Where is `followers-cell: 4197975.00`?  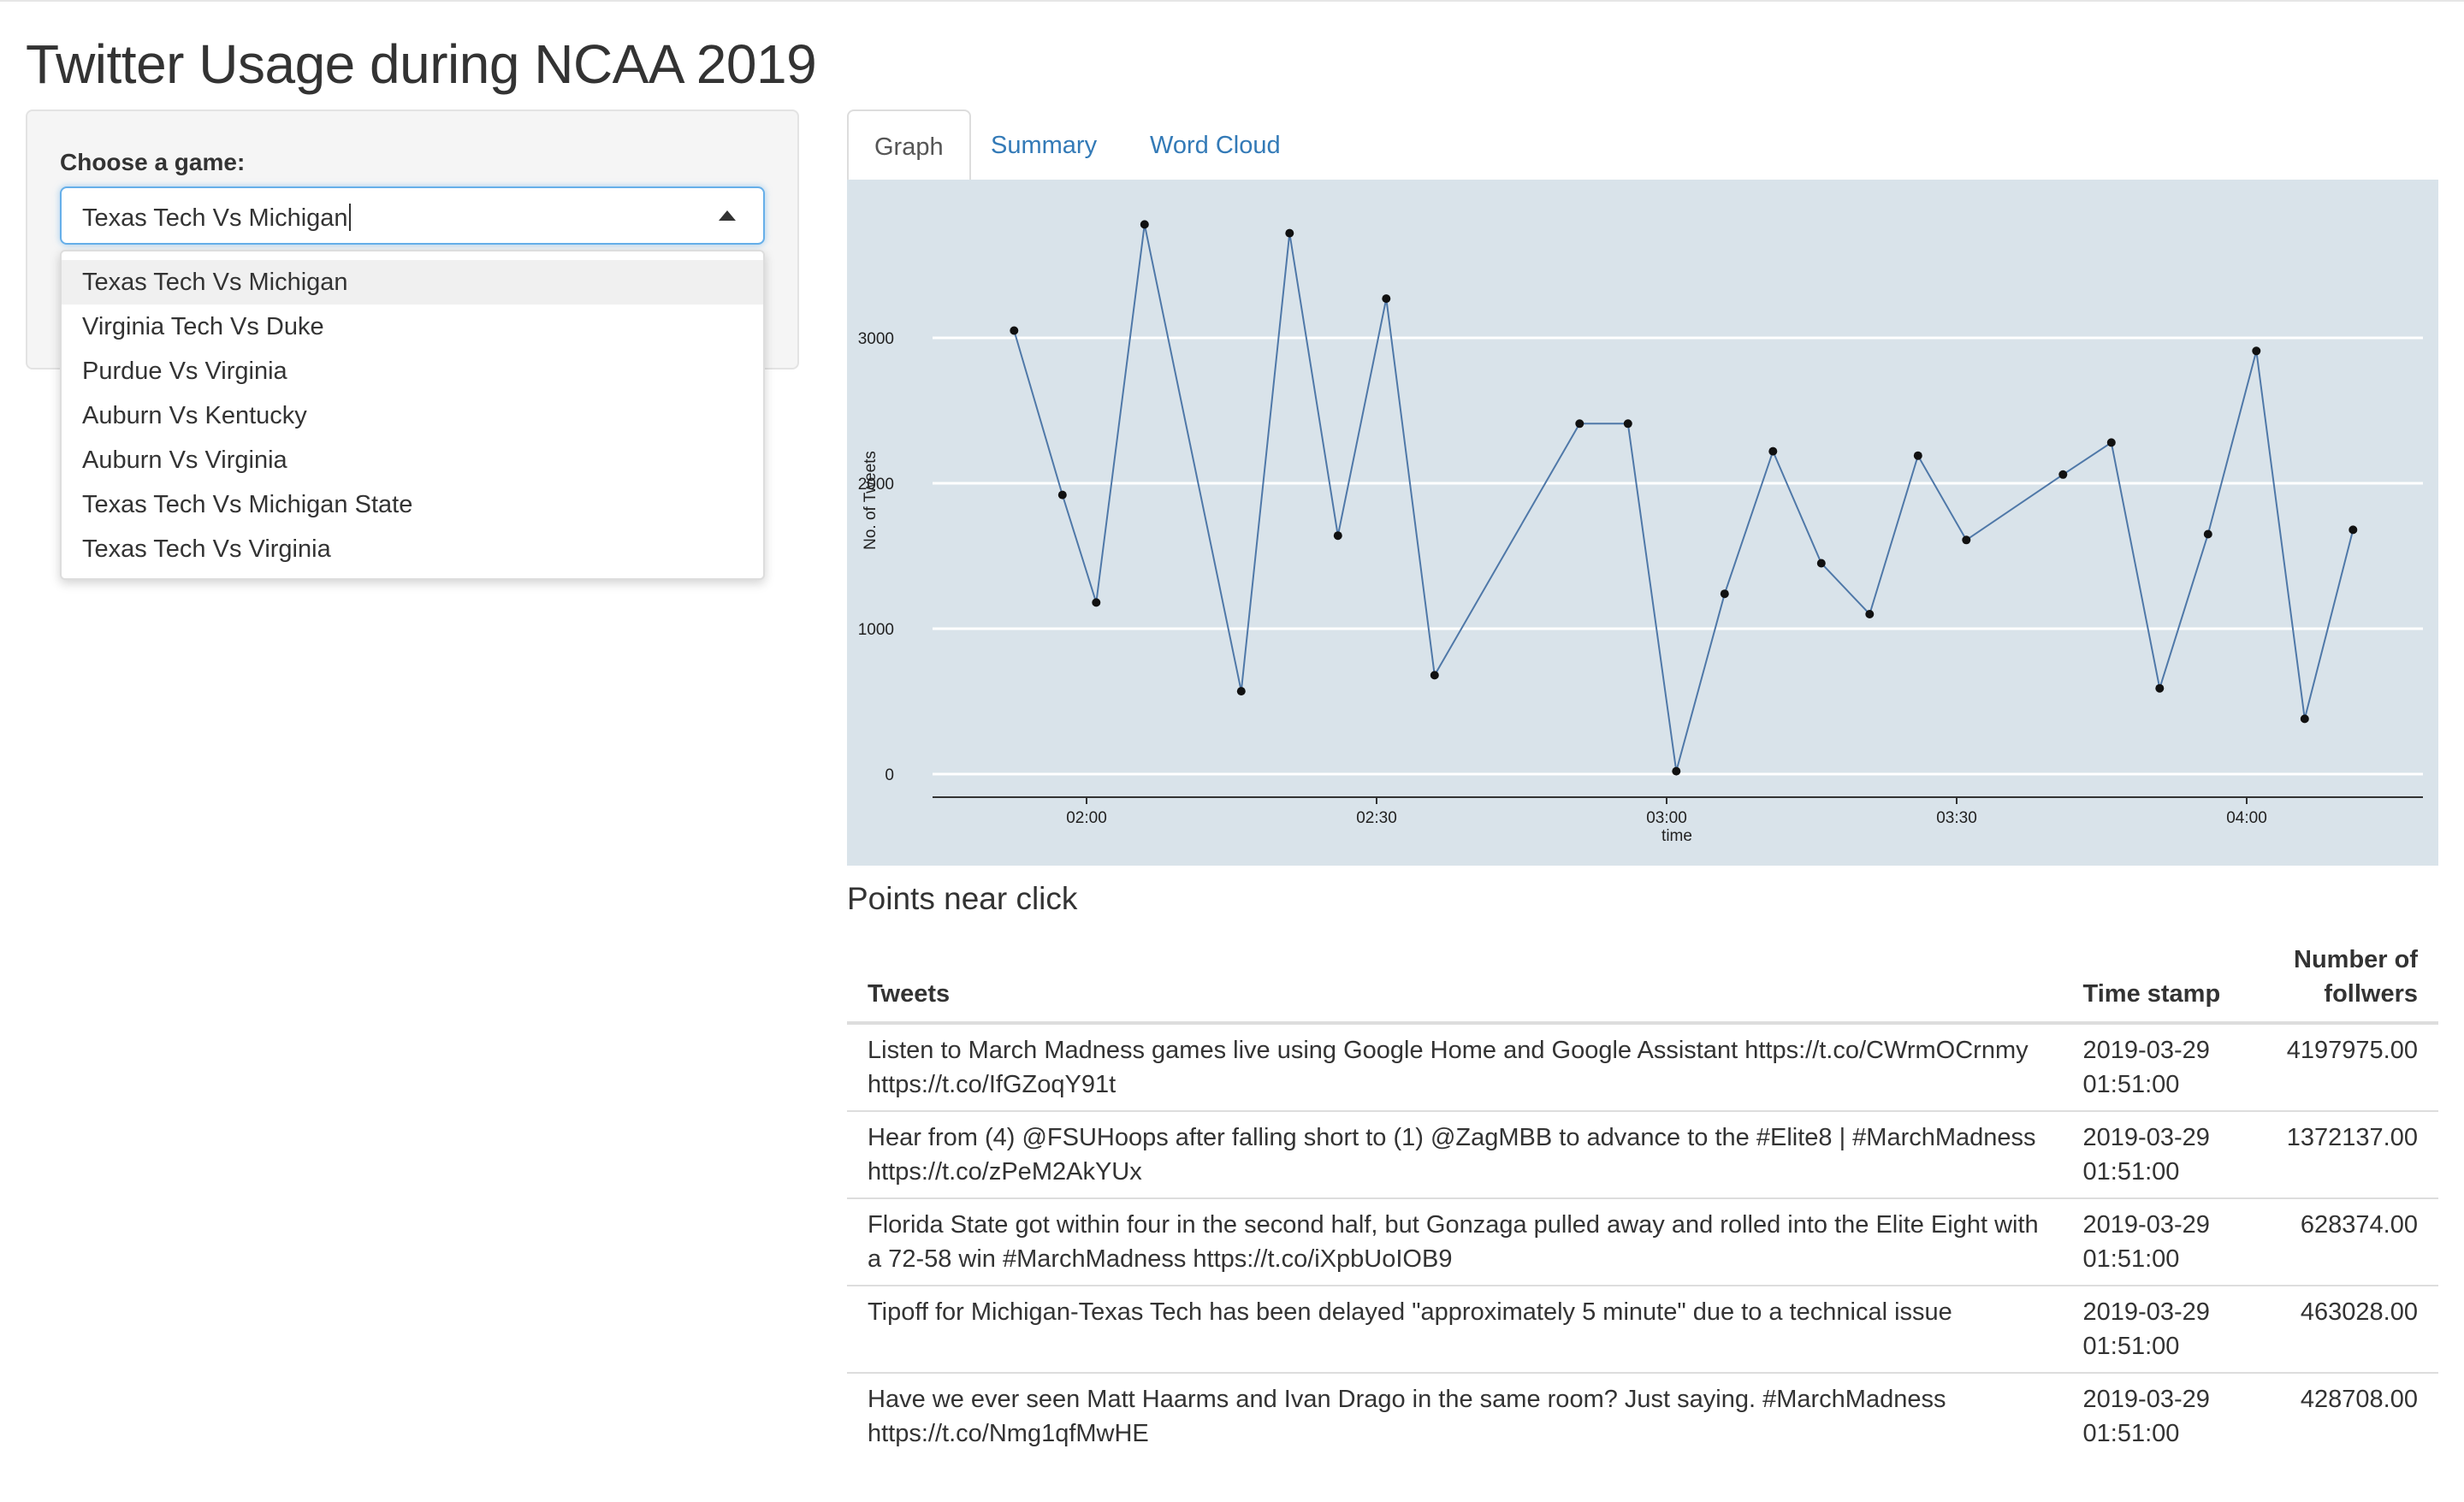 followers-cell: 4197975.00 is located at coordinates (2352, 1050).